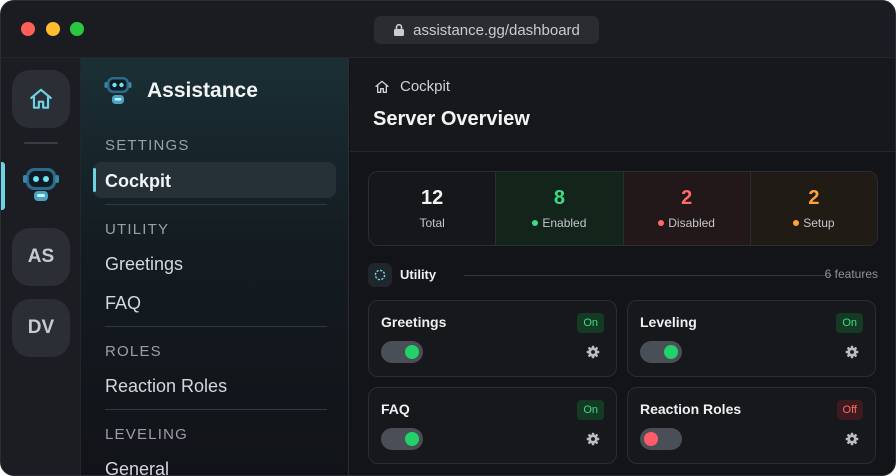 The height and width of the screenshot is (476, 896). Describe the element at coordinates (648, 275) in the screenshot. I see `section-rule` at that location.